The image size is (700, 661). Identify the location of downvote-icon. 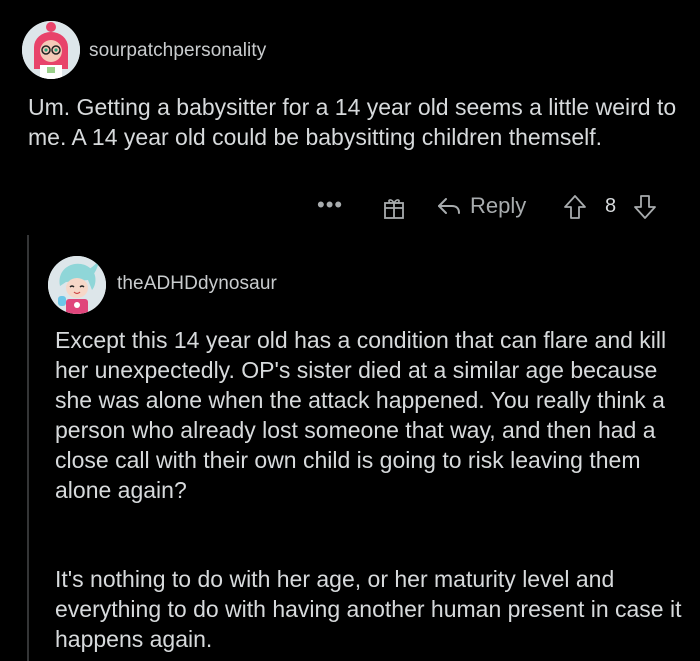
(645, 207).